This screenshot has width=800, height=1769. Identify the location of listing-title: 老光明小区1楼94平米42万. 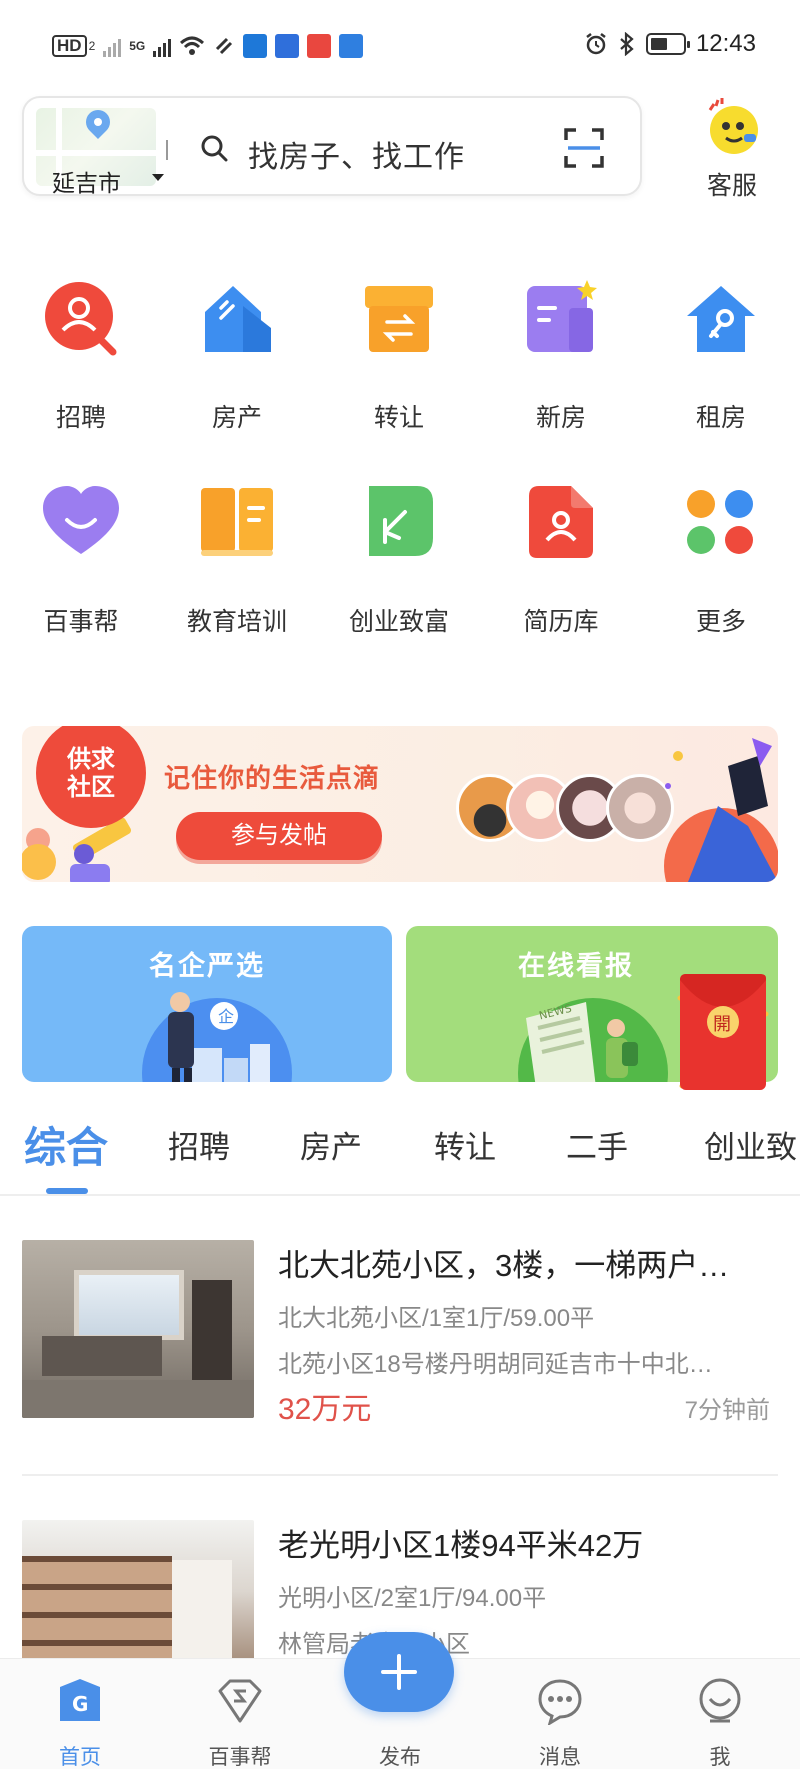
(461, 1545).